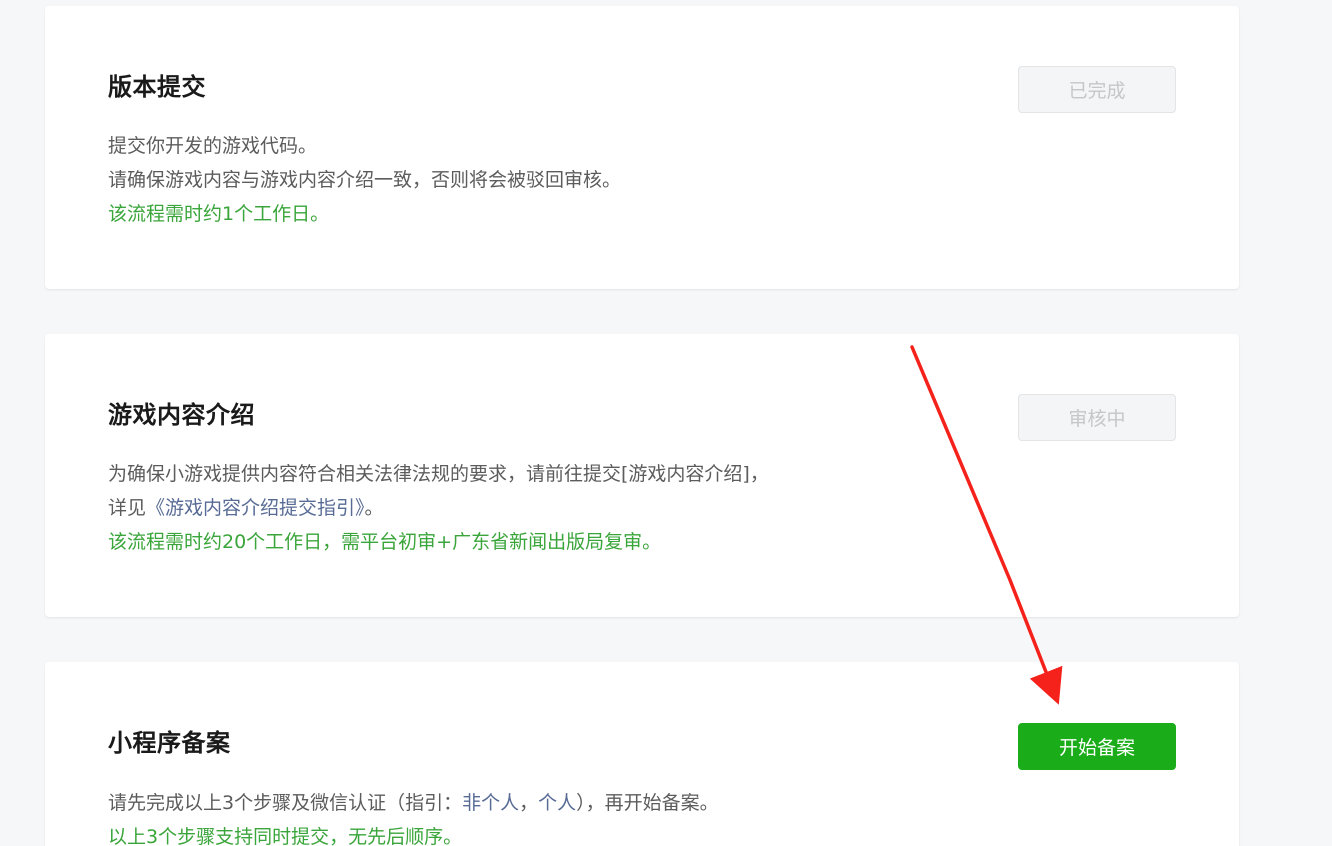 The height and width of the screenshot is (846, 1332). What do you see at coordinates (213, 146) in the screenshot?
I see `desc-line: 提交你开发的游戏代码。` at bounding box center [213, 146].